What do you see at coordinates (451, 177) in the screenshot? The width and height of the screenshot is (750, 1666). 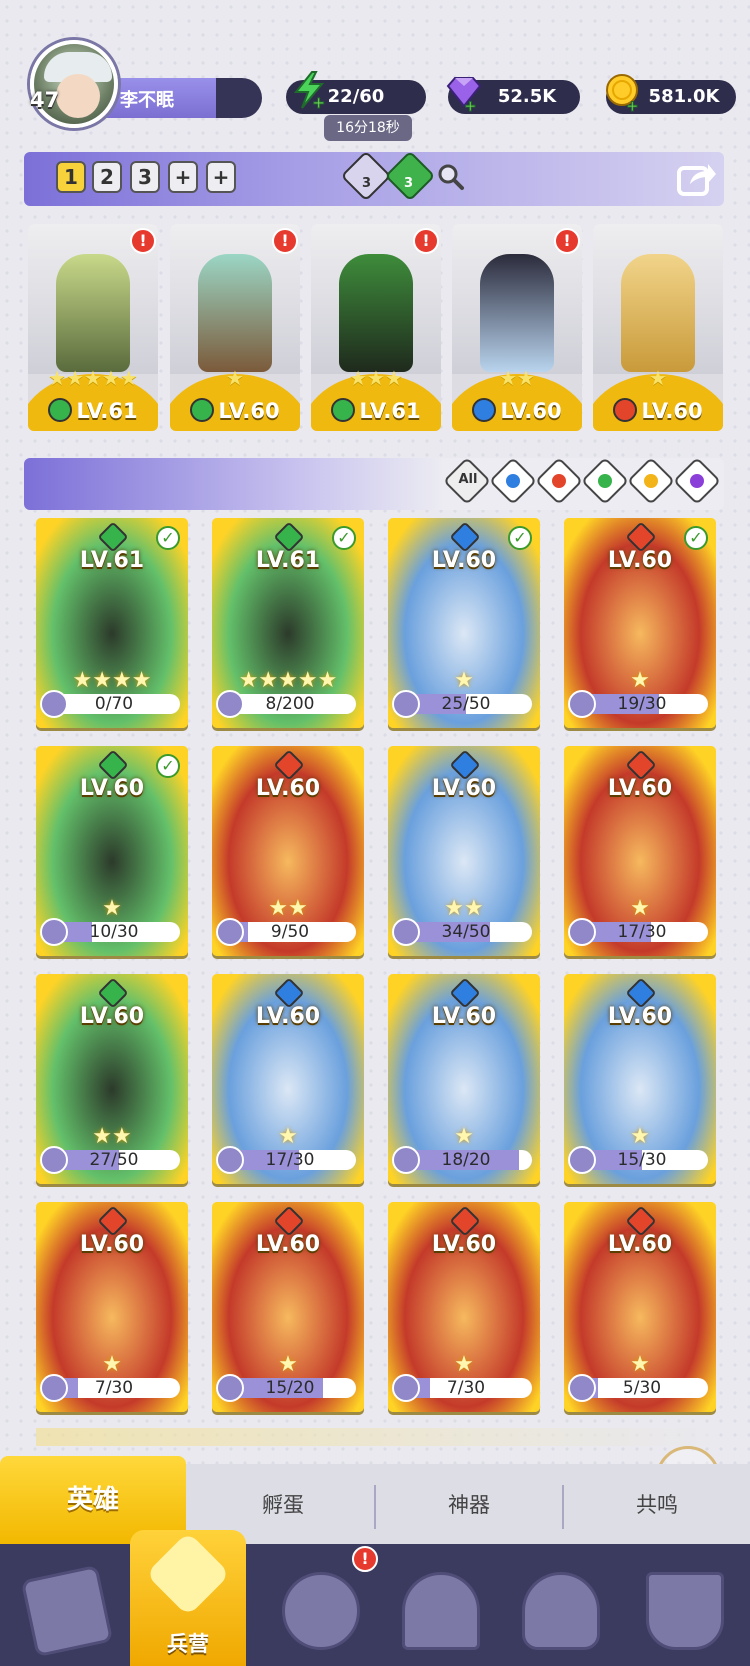 I see `search-icon` at bounding box center [451, 177].